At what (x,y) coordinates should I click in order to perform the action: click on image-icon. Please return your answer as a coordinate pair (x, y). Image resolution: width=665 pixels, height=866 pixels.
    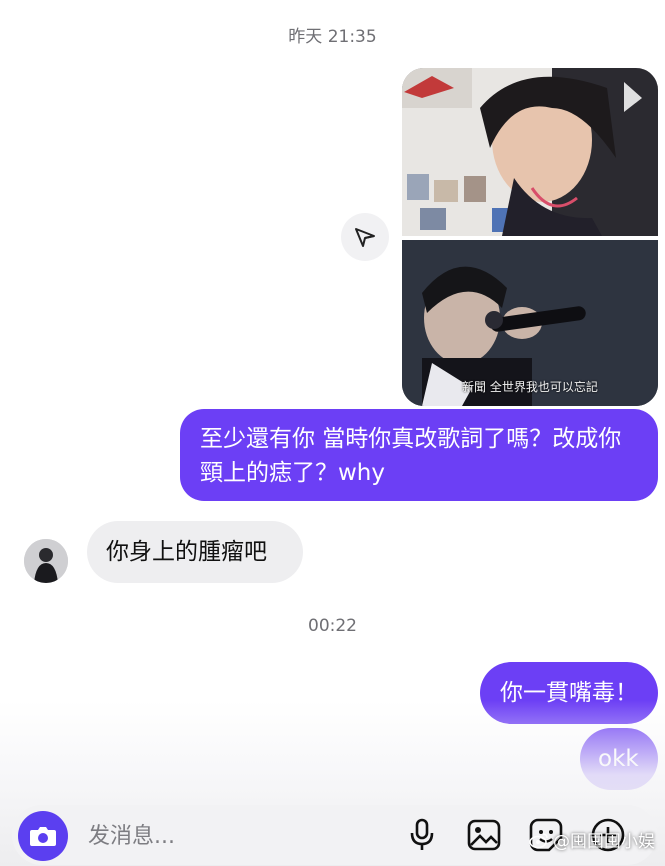
    Looking at the image, I should click on (484, 835).